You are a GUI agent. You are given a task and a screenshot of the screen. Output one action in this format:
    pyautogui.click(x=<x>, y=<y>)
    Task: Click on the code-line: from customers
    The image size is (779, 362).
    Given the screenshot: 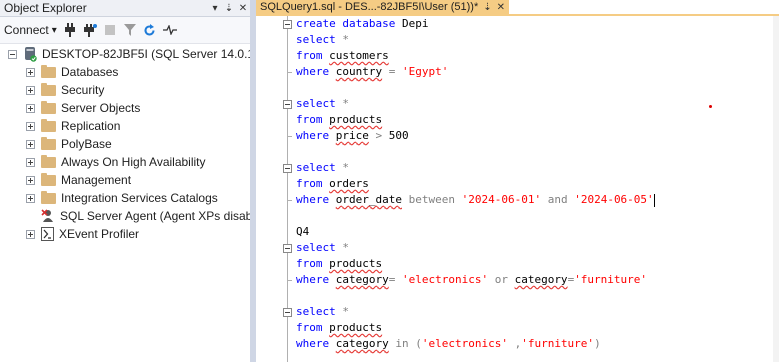 What is the action you would take?
    pyautogui.click(x=342, y=56)
    